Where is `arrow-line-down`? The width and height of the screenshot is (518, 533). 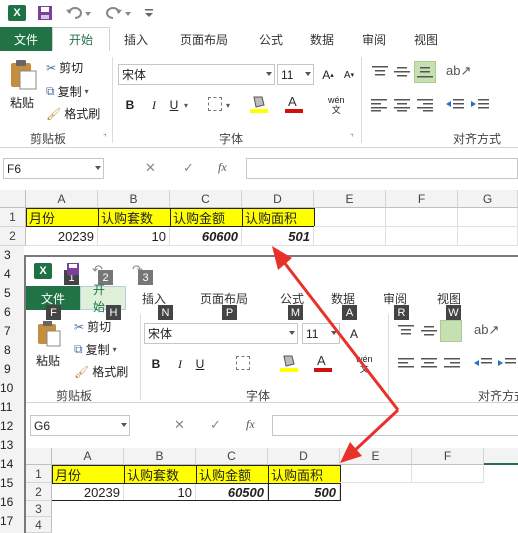
arrow-line-down is located at coordinates (375, 431).